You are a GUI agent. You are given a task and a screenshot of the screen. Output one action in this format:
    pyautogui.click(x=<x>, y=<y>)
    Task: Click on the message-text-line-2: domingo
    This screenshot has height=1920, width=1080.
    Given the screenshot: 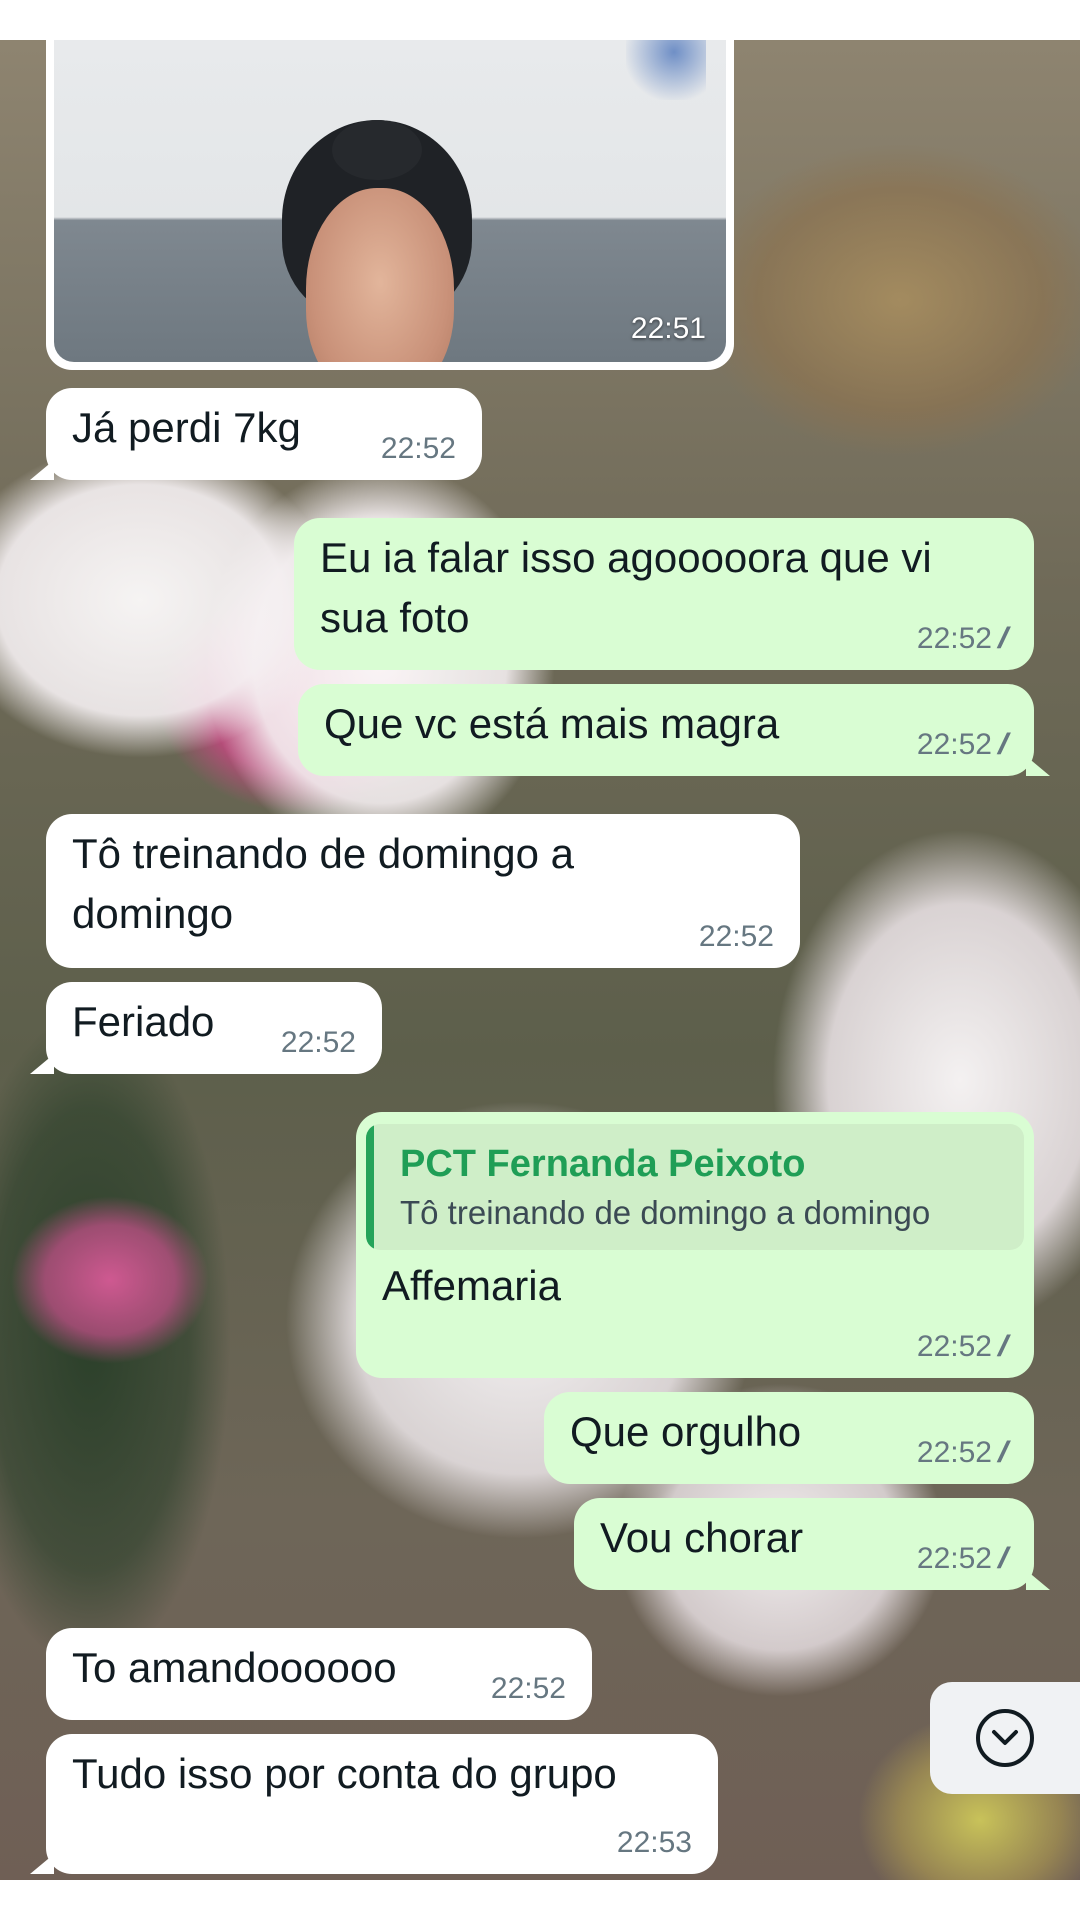 What is the action you would take?
    pyautogui.click(x=153, y=913)
    